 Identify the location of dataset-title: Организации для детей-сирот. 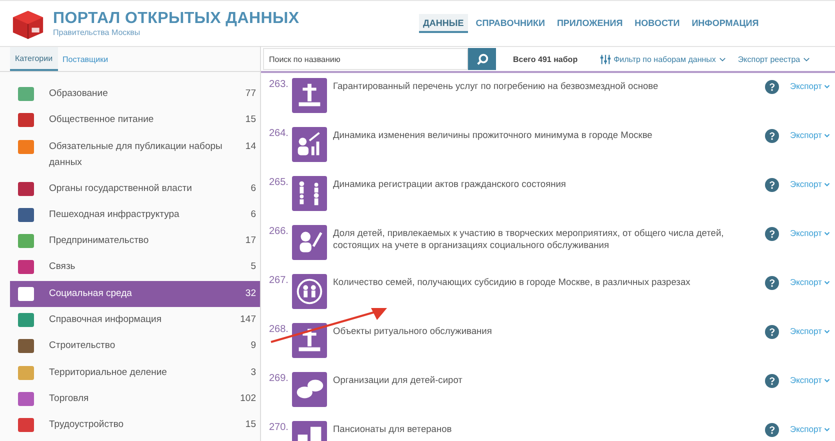
(538, 380).